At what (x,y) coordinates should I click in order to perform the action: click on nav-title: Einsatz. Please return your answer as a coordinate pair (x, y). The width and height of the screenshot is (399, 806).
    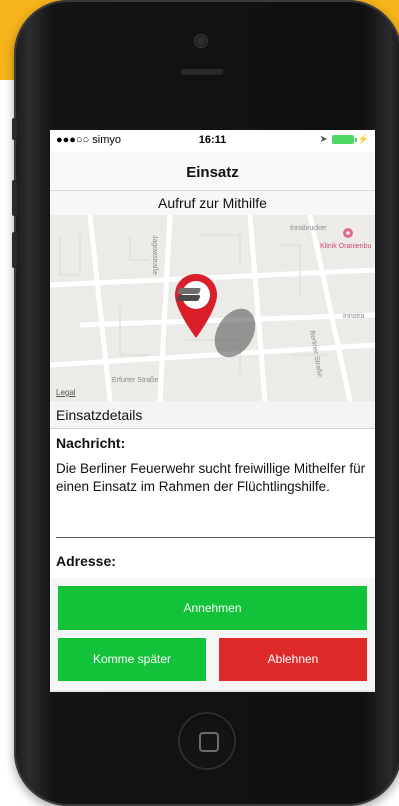
    Looking at the image, I should click on (212, 172).